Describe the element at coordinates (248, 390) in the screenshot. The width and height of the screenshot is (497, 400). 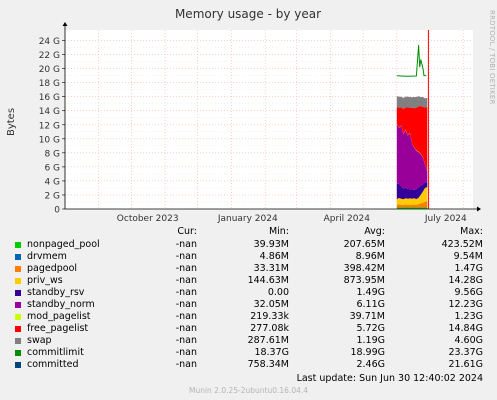
I see `munin-version: Munin 2.0.25-2ubuntu0.16.04.4` at that location.